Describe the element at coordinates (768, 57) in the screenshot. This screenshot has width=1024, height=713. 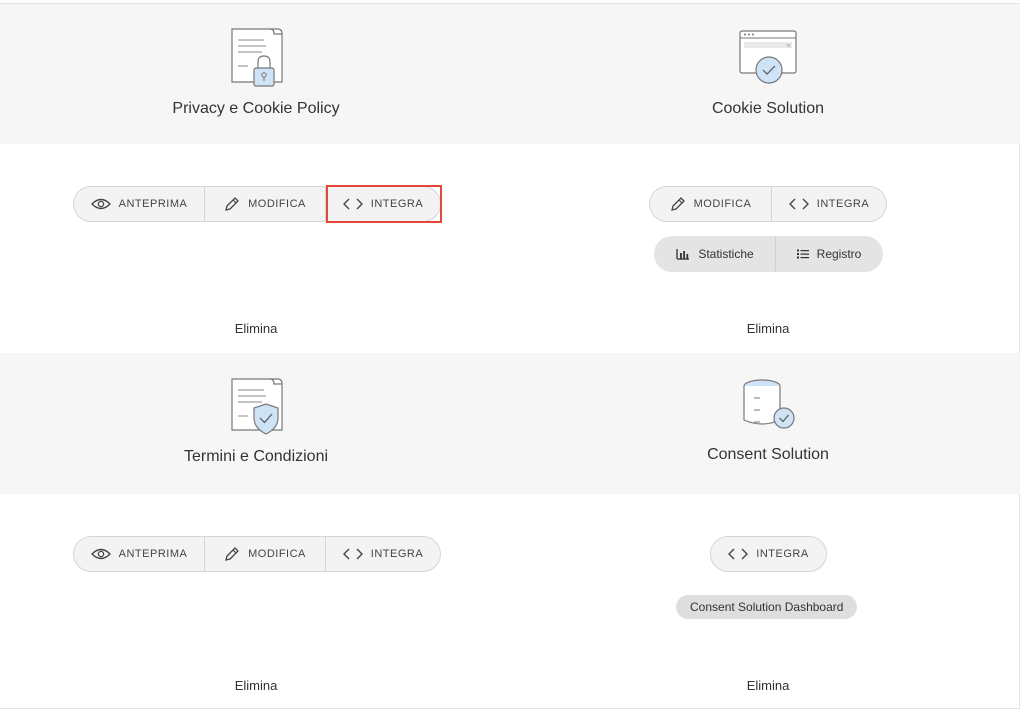
I see `browser-cookie-icon: ×` at that location.